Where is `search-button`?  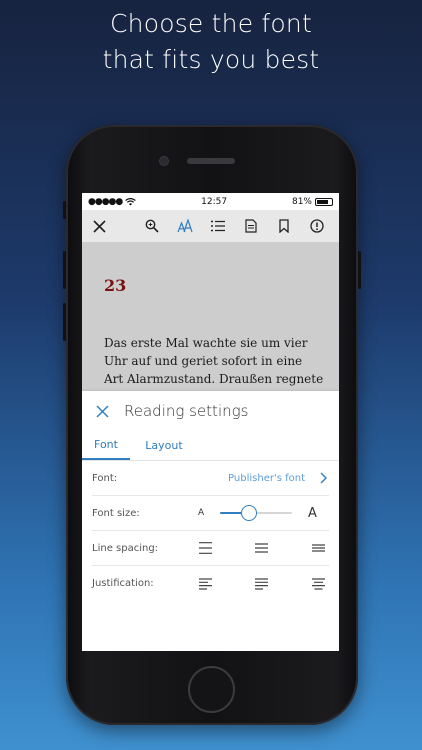
search-button is located at coordinates (151, 226).